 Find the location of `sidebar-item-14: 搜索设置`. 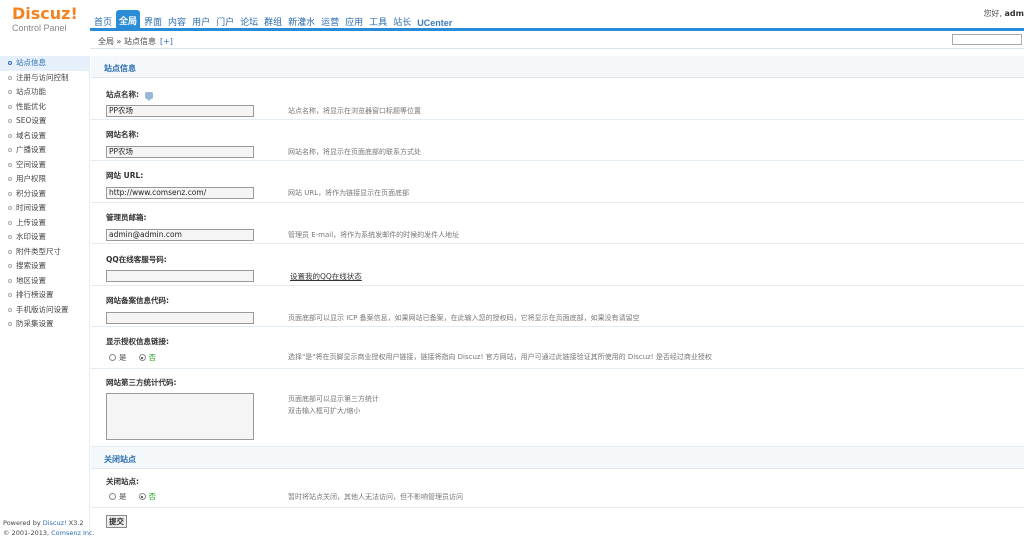

sidebar-item-14: 搜索设置 is located at coordinates (44, 266).